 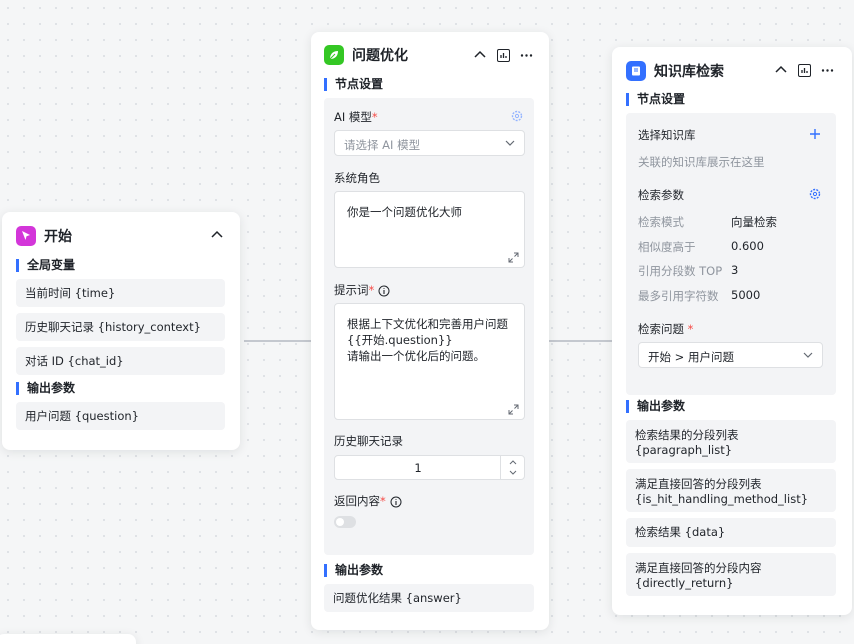 What do you see at coordinates (58, 236) in the screenshot?
I see `node-title: 开始` at bounding box center [58, 236].